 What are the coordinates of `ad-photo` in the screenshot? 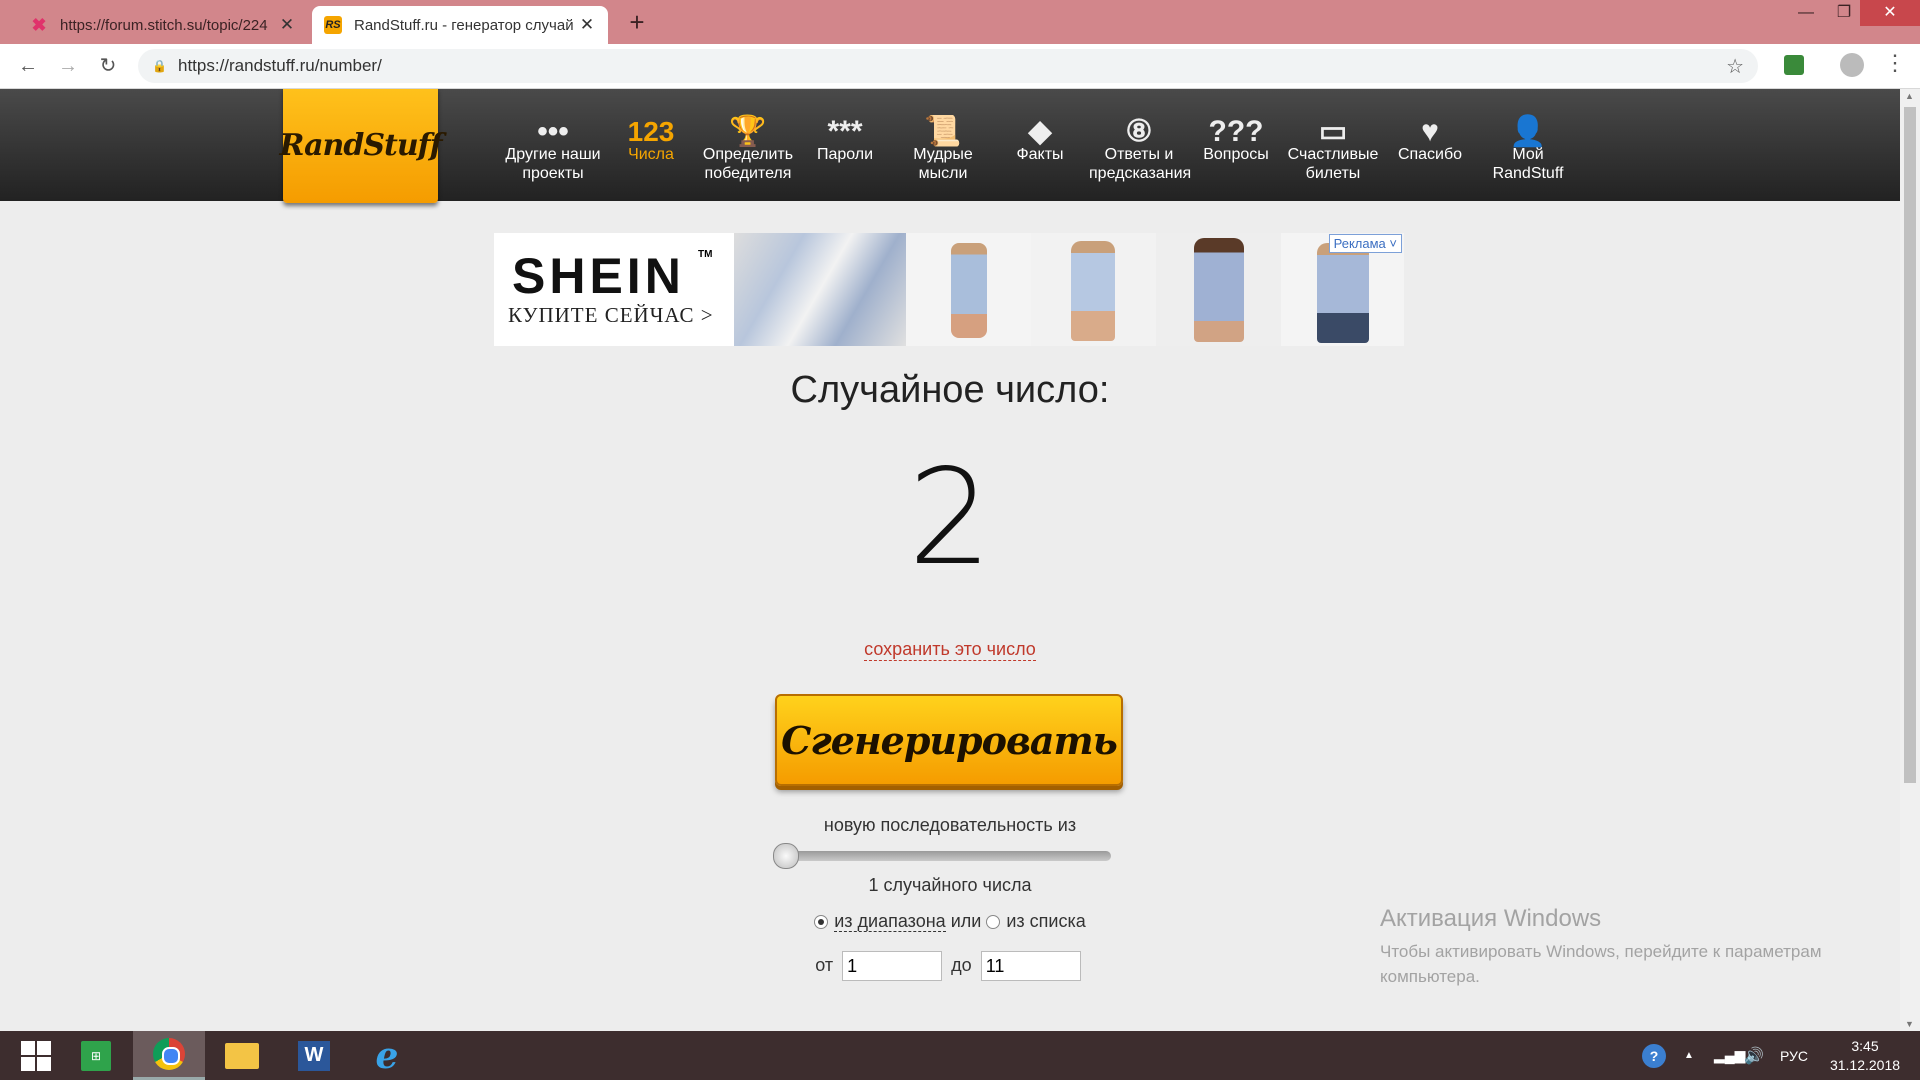 It's located at (820, 289).